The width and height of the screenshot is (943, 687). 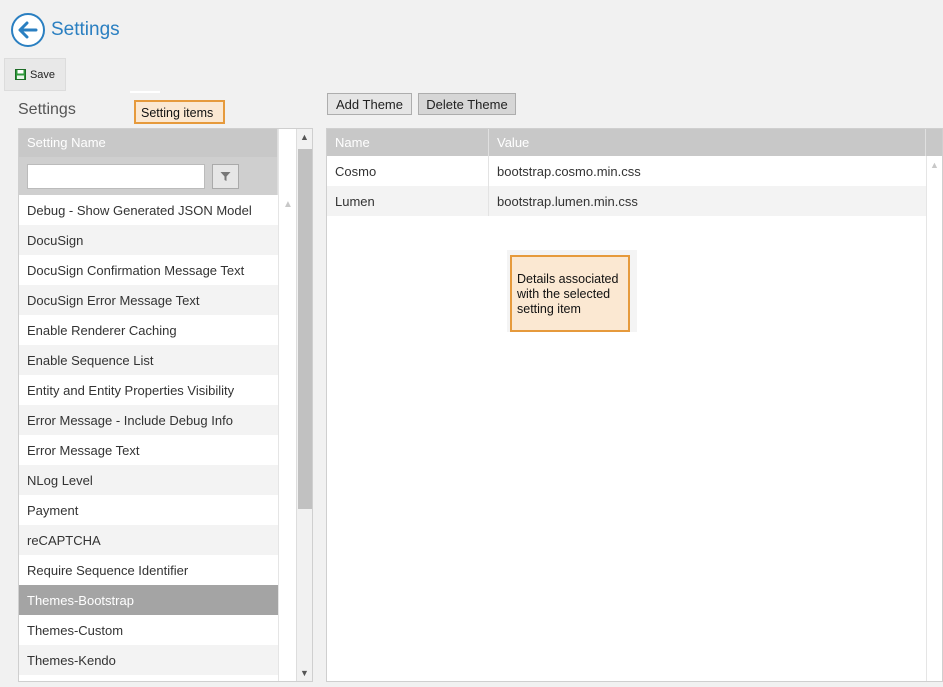 What do you see at coordinates (408, 171) in the screenshot?
I see `cell-name: Cosmo` at bounding box center [408, 171].